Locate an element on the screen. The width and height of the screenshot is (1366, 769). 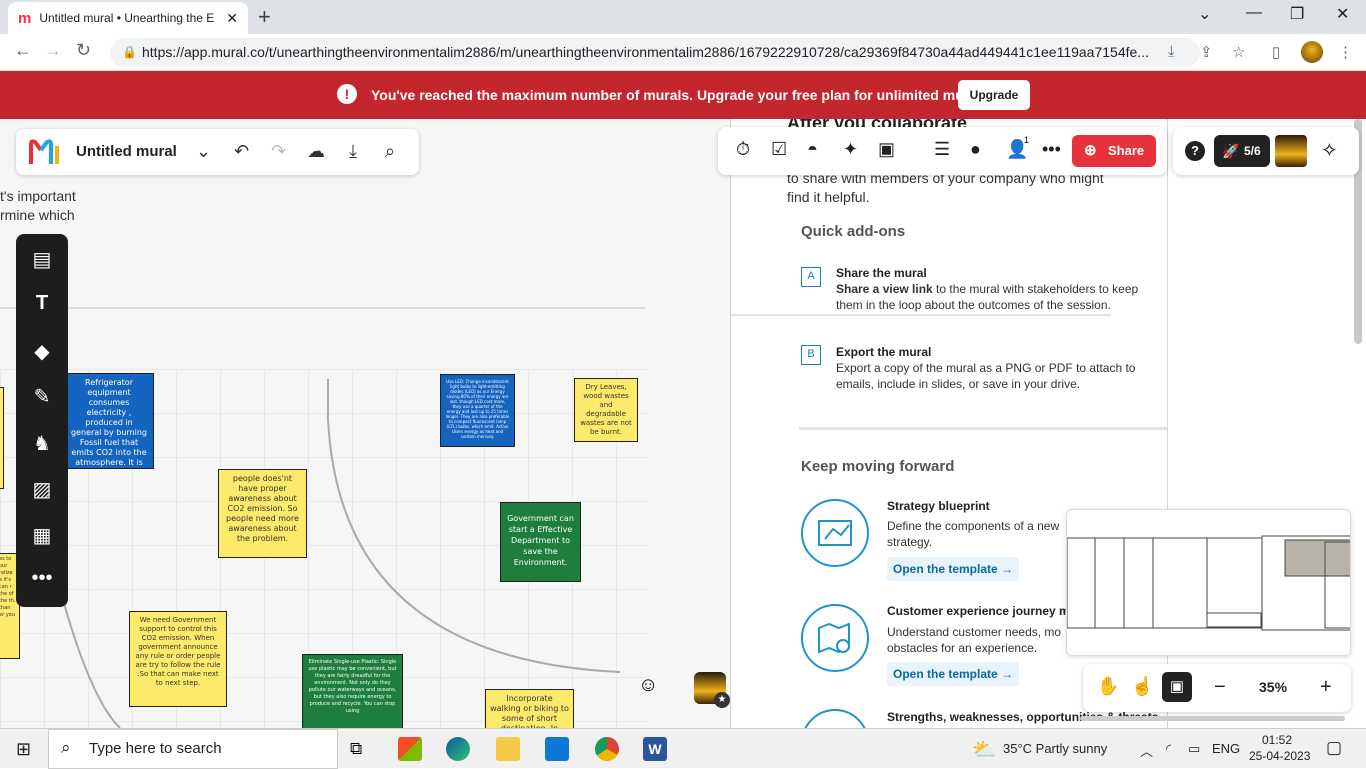
tool-palette: ▤ T ◆ ✎ ♞ ▨ ▦ ••• is located at coordinates (42, 420).